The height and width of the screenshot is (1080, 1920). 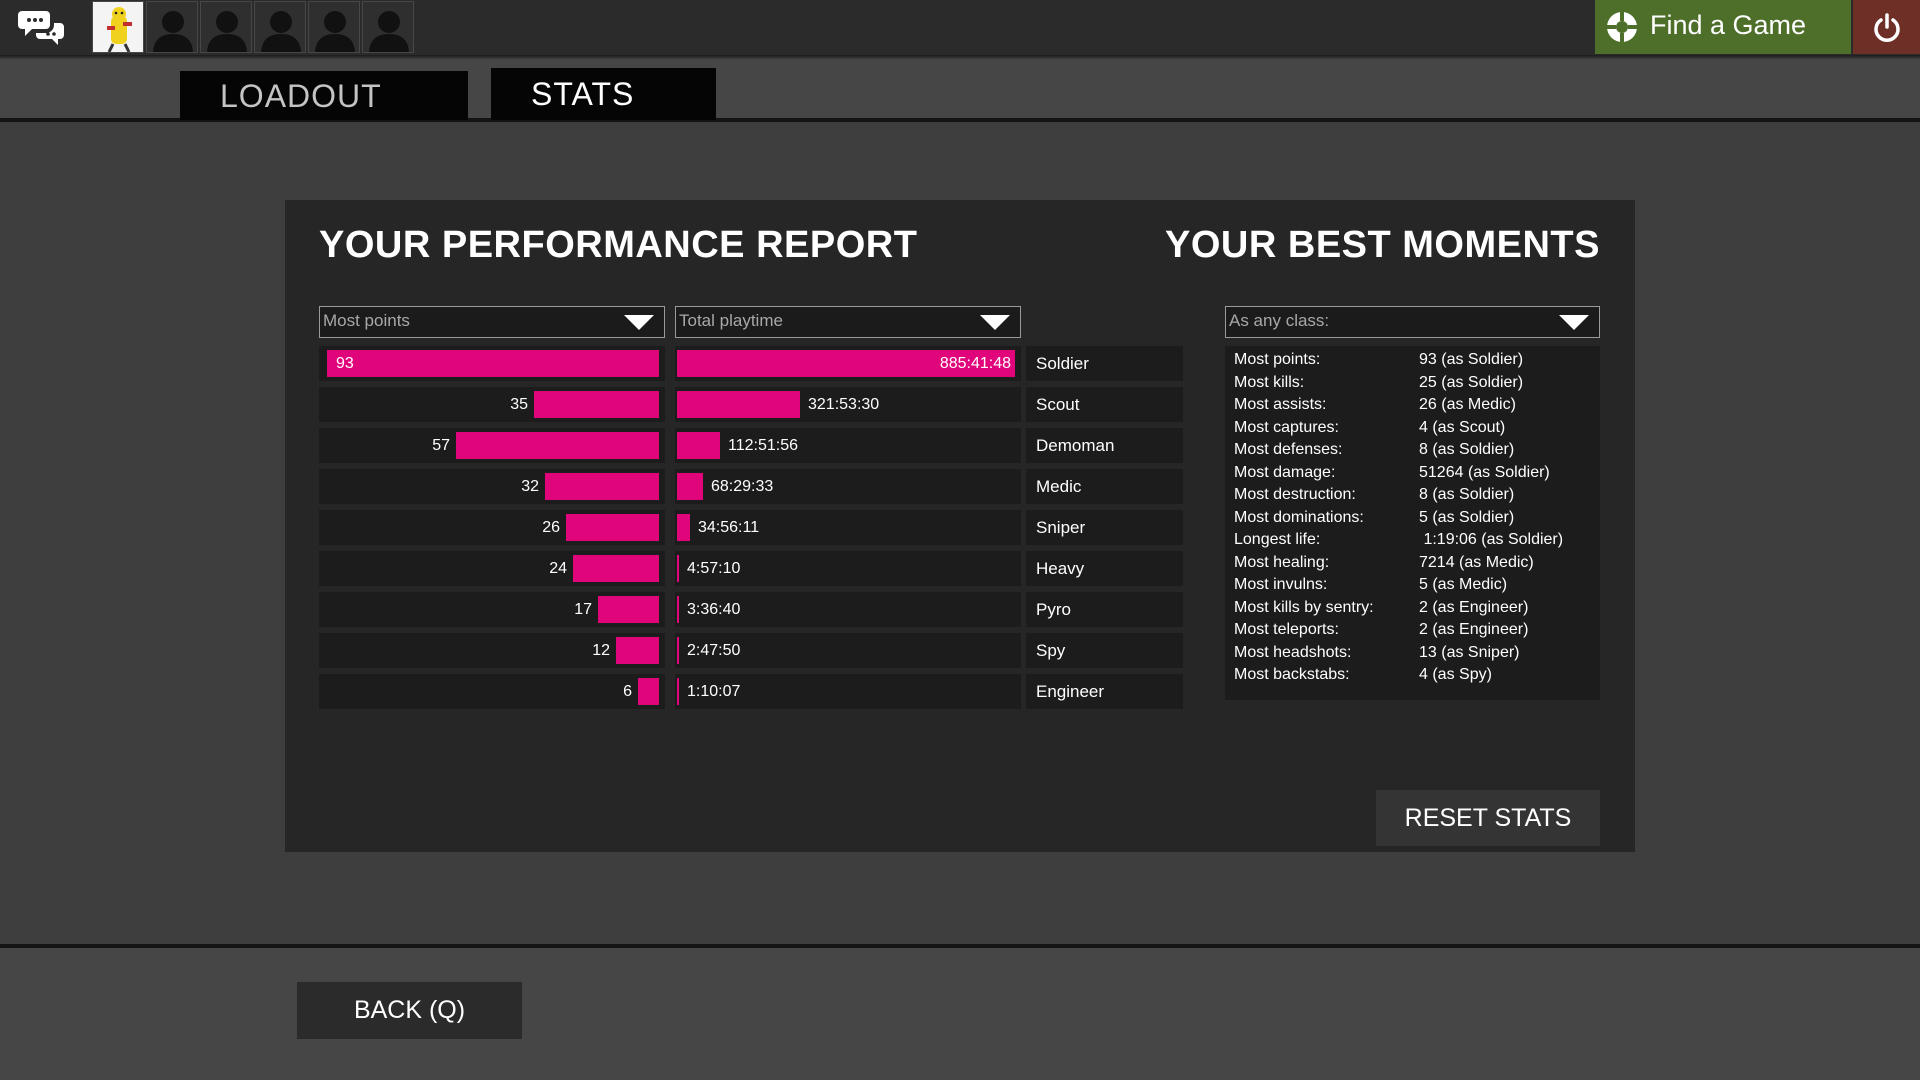 I want to click on performance-report-title: YOUR PERFORMANCE REPORT, so click(x=618, y=245).